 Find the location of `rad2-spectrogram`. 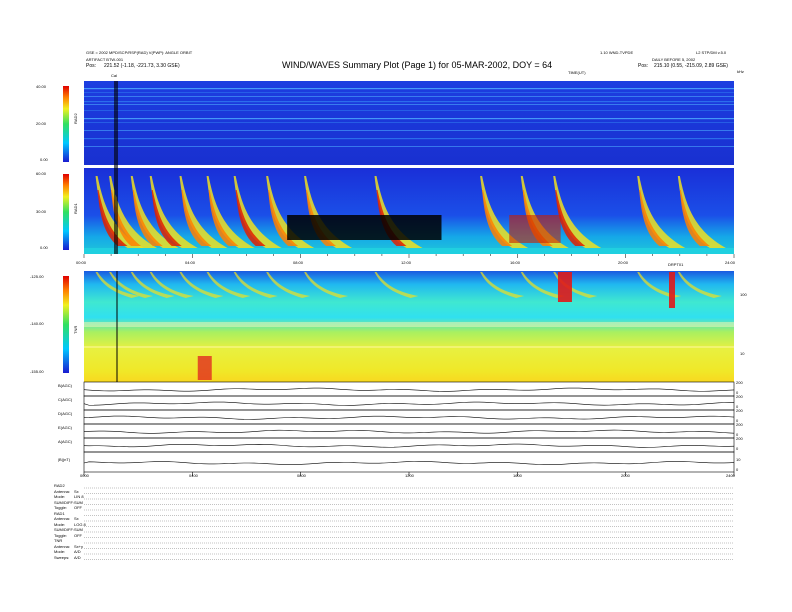

rad2-spectrogram is located at coordinates (409, 123).